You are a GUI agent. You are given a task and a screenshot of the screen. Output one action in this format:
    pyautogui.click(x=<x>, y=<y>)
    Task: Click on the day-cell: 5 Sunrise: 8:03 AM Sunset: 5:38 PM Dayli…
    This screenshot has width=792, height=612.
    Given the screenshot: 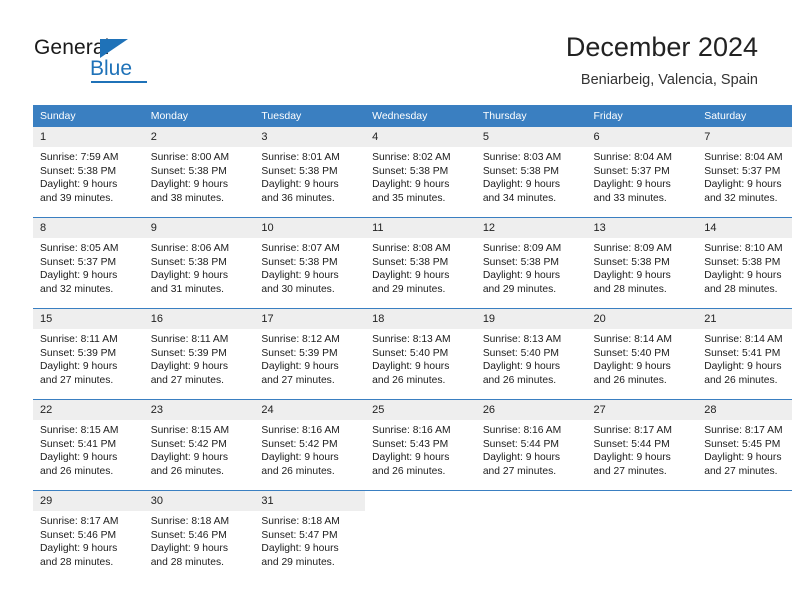 What is the action you would take?
    pyautogui.click(x=531, y=172)
    